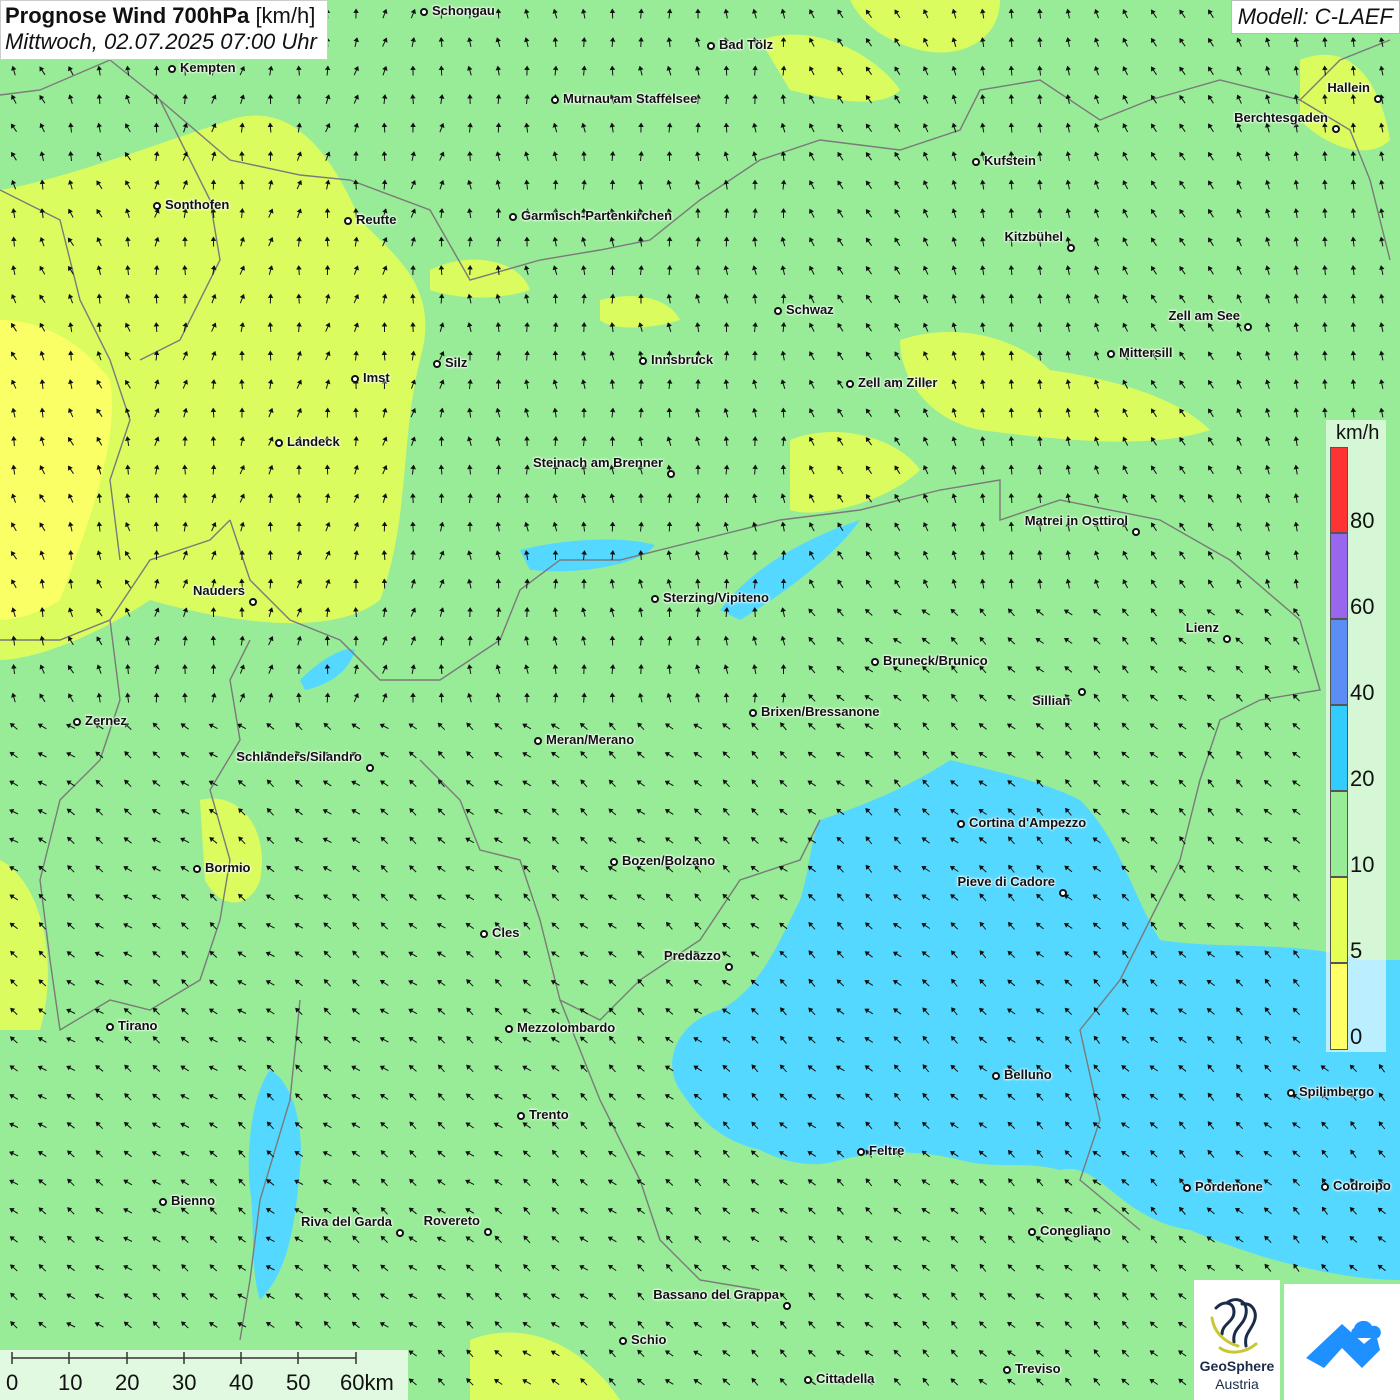 Image resolution: width=1400 pixels, height=1400 pixels. Describe the element at coordinates (649, 1339) in the screenshot. I see `city-label: Schio` at that location.